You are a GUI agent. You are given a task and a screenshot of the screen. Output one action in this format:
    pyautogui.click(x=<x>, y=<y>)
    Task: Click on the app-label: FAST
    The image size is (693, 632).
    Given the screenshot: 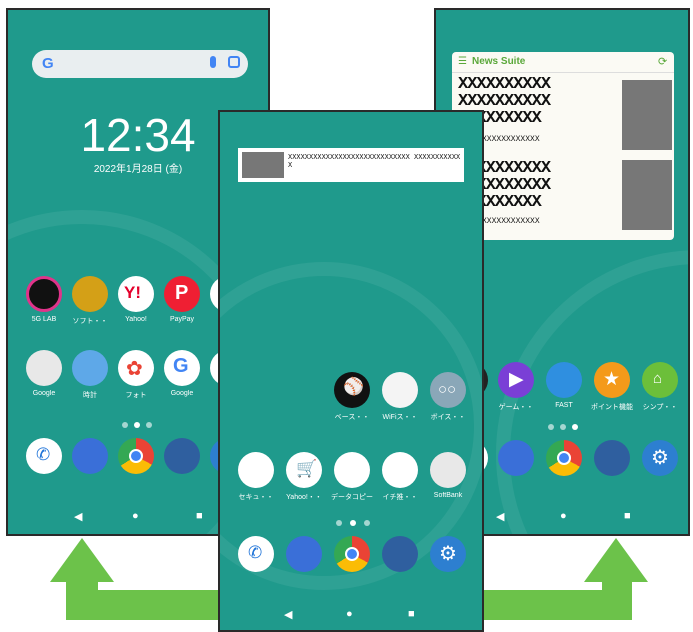 What is the action you would take?
    pyautogui.click(x=564, y=405)
    